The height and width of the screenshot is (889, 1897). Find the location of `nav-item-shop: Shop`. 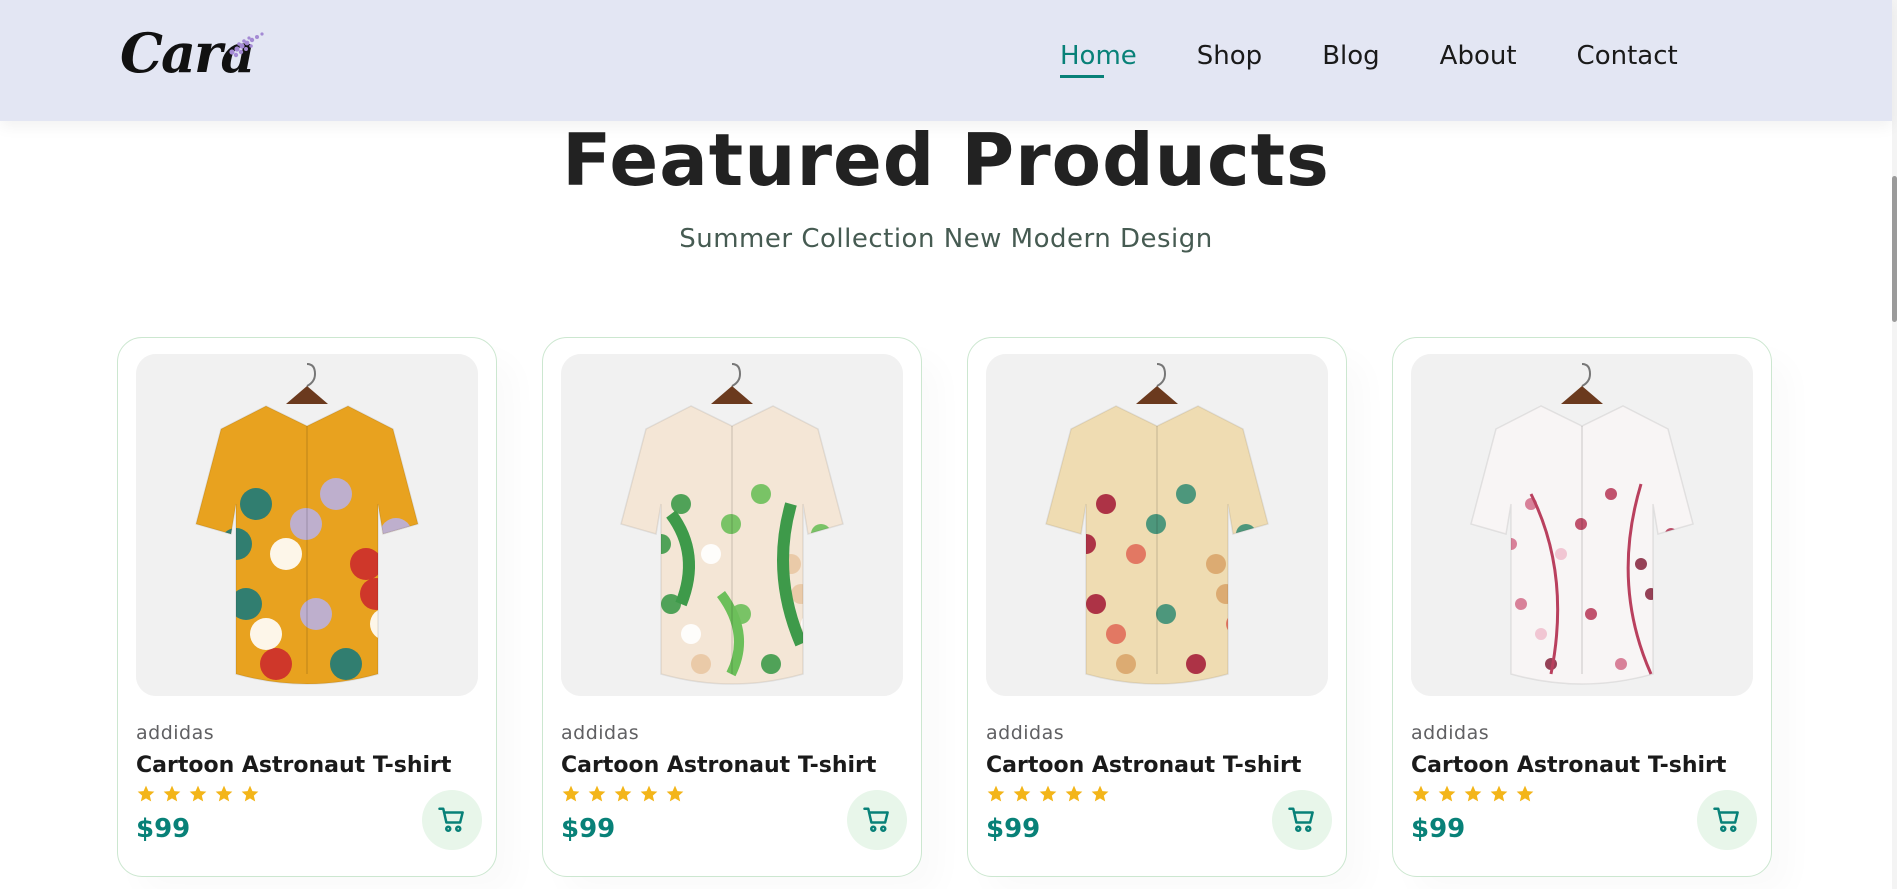

nav-item-shop: Shop is located at coordinates (1229, 56).